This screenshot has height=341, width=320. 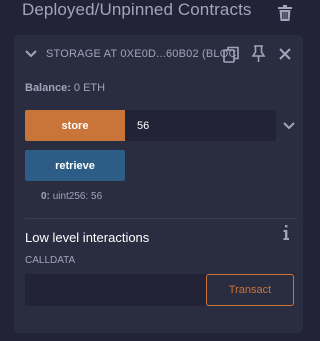 I want to click on contract-header: STORAGE AT 0XE0D...60B02 (BLOC, so click(x=158, y=55).